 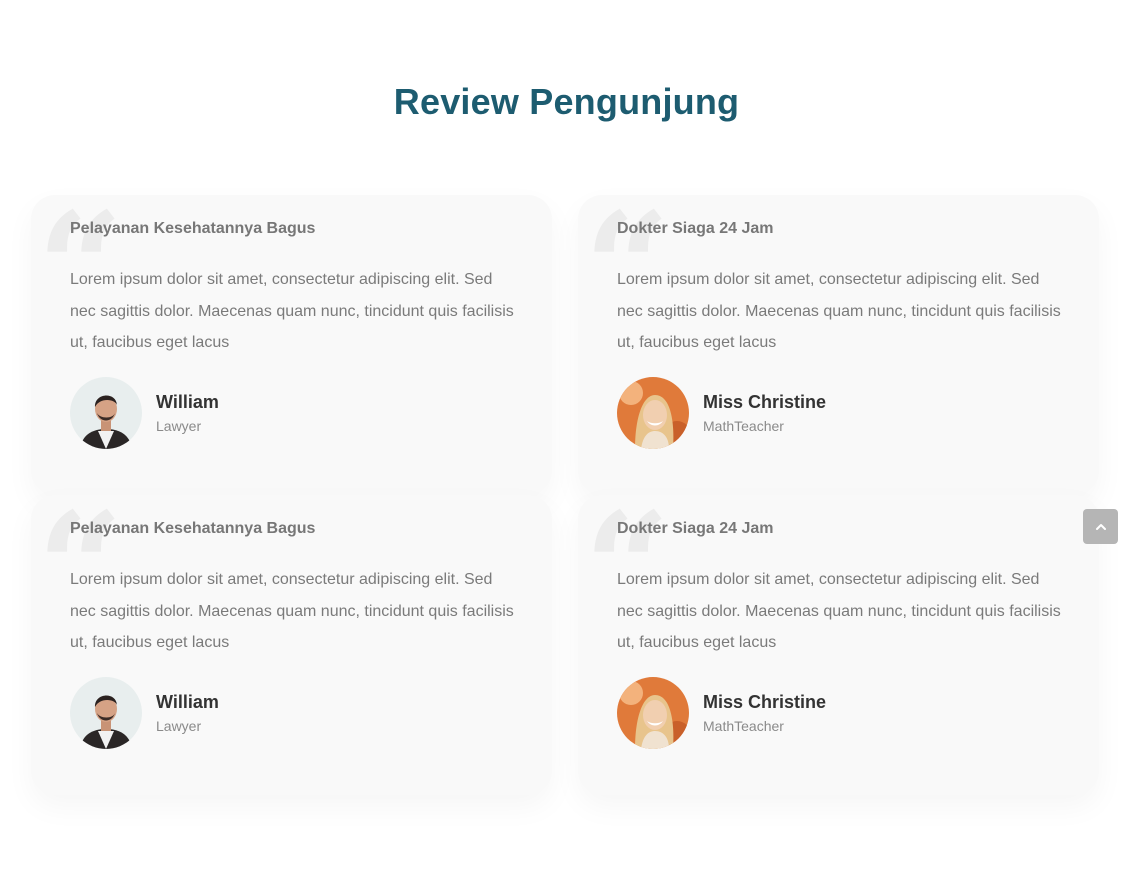 I want to click on section-title: Review Pengunjung, so click(x=566, y=101).